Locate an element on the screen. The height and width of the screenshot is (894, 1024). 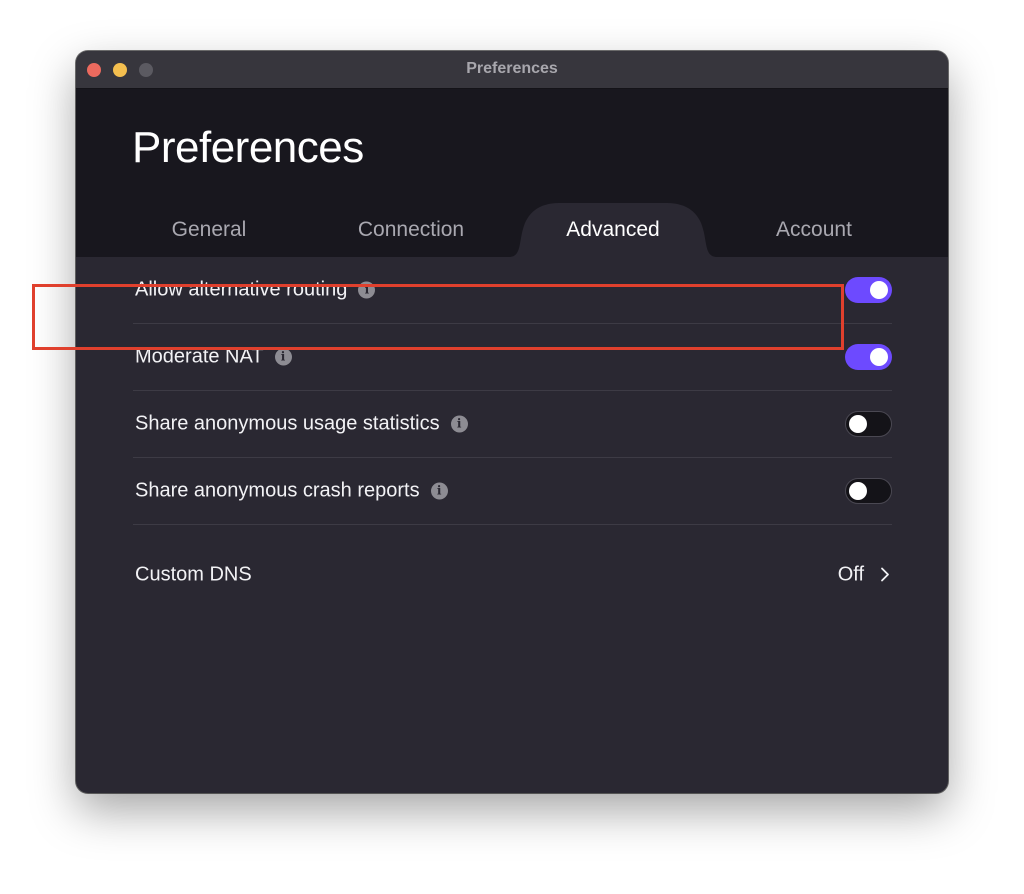
custom-dns-value: Off is located at coordinates (850, 574).